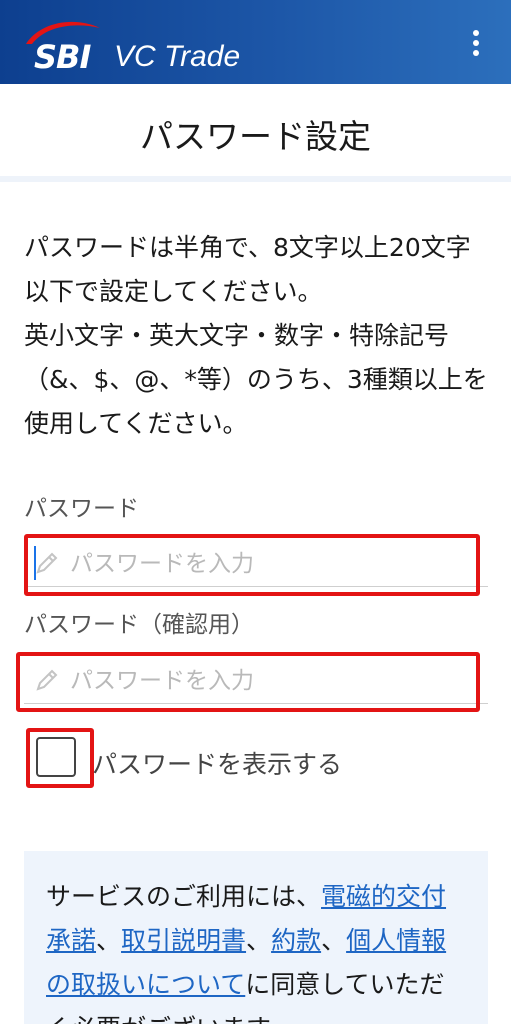 The height and width of the screenshot is (1024, 511). I want to click on password-confirm-label: パスワード（確認用）, so click(139, 625).